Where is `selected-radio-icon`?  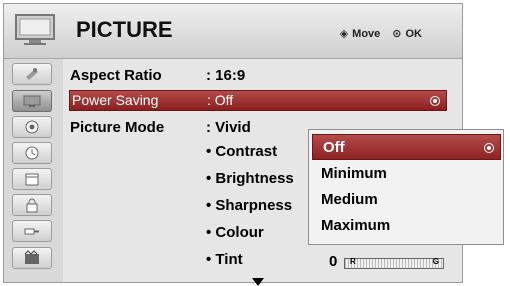
selected-radio-icon is located at coordinates (435, 101).